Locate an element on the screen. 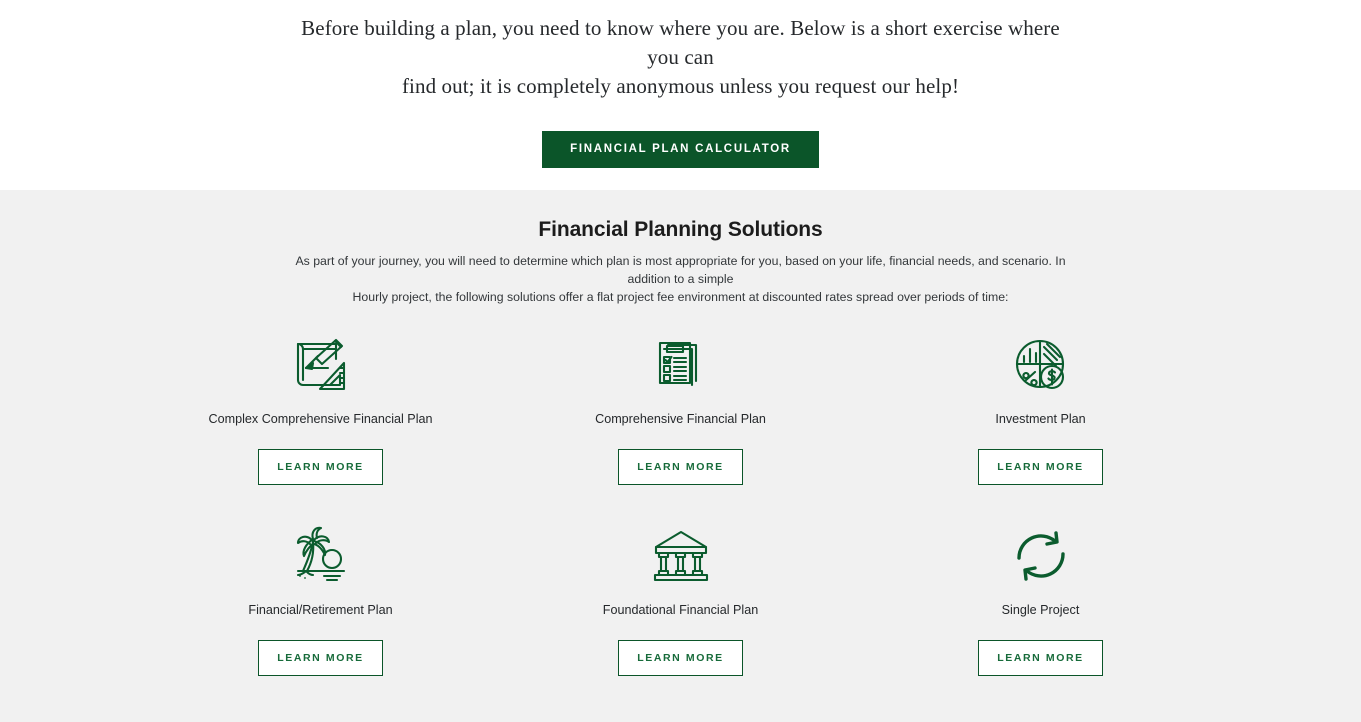 Image resolution: width=1361 pixels, height=722 pixels. pie-chart-percent-dollar-icon is located at coordinates (1041, 365).